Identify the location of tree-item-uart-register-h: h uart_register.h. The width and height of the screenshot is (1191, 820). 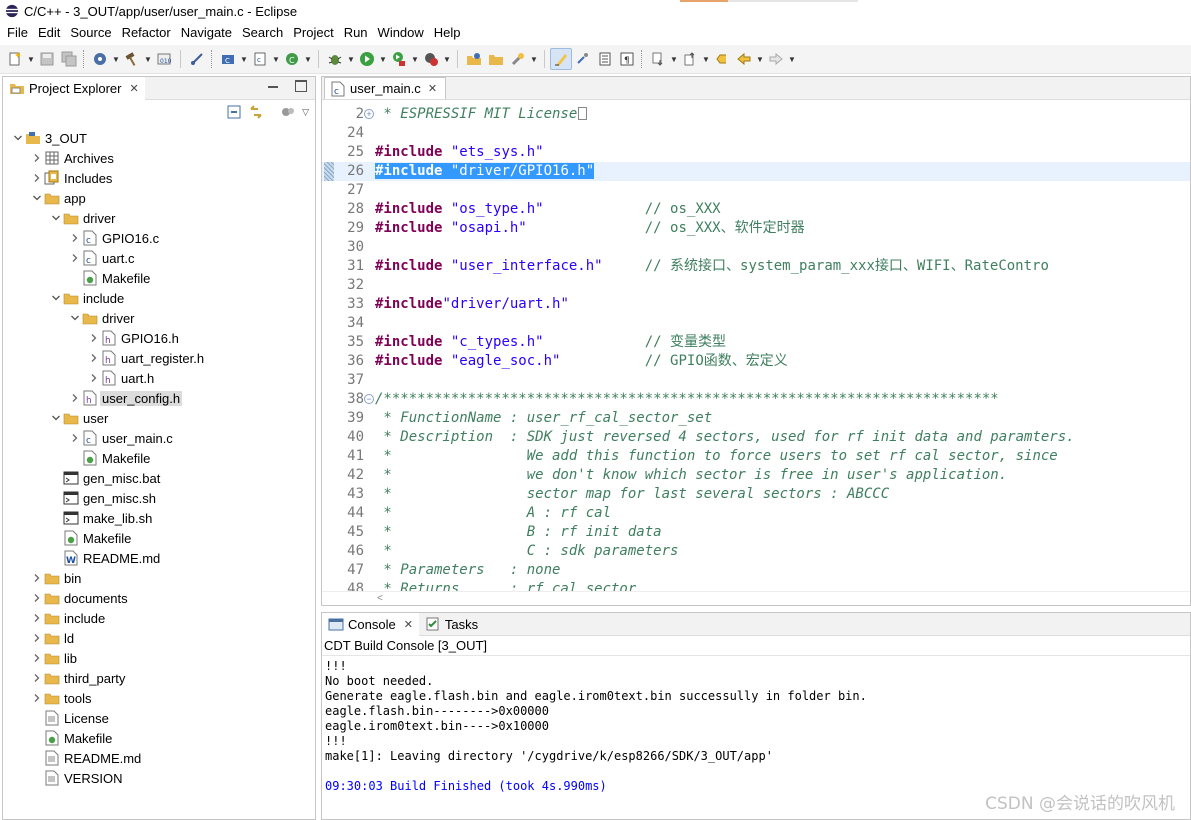
(159, 358).